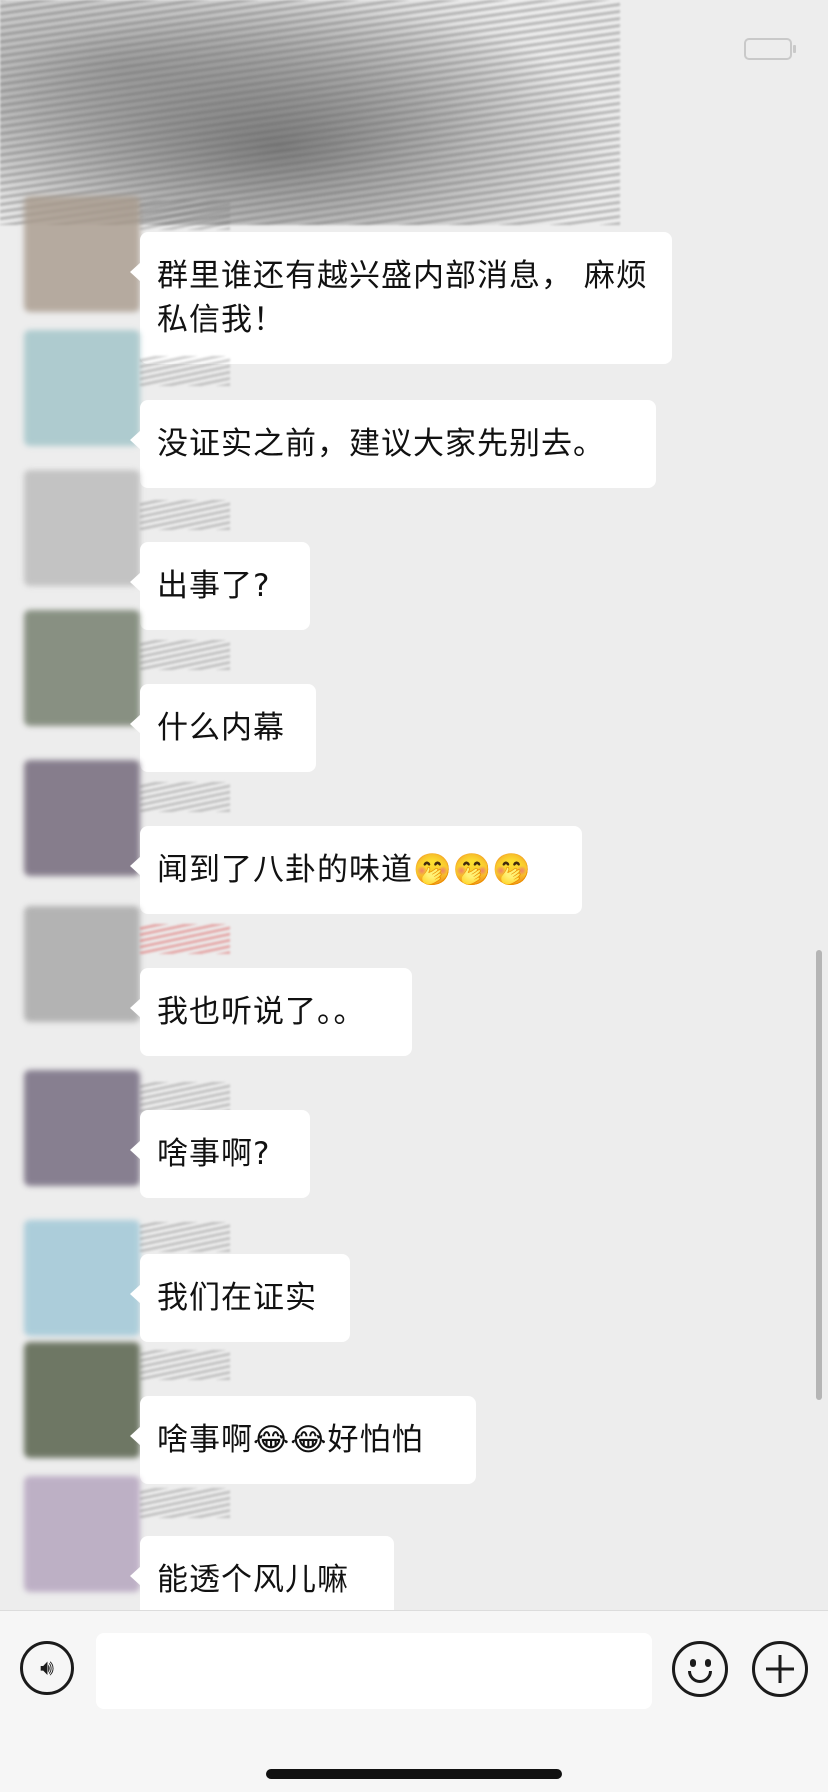  Describe the element at coordinates (700, 1669) in the screenshot. I see `emoji-icon` at that location.